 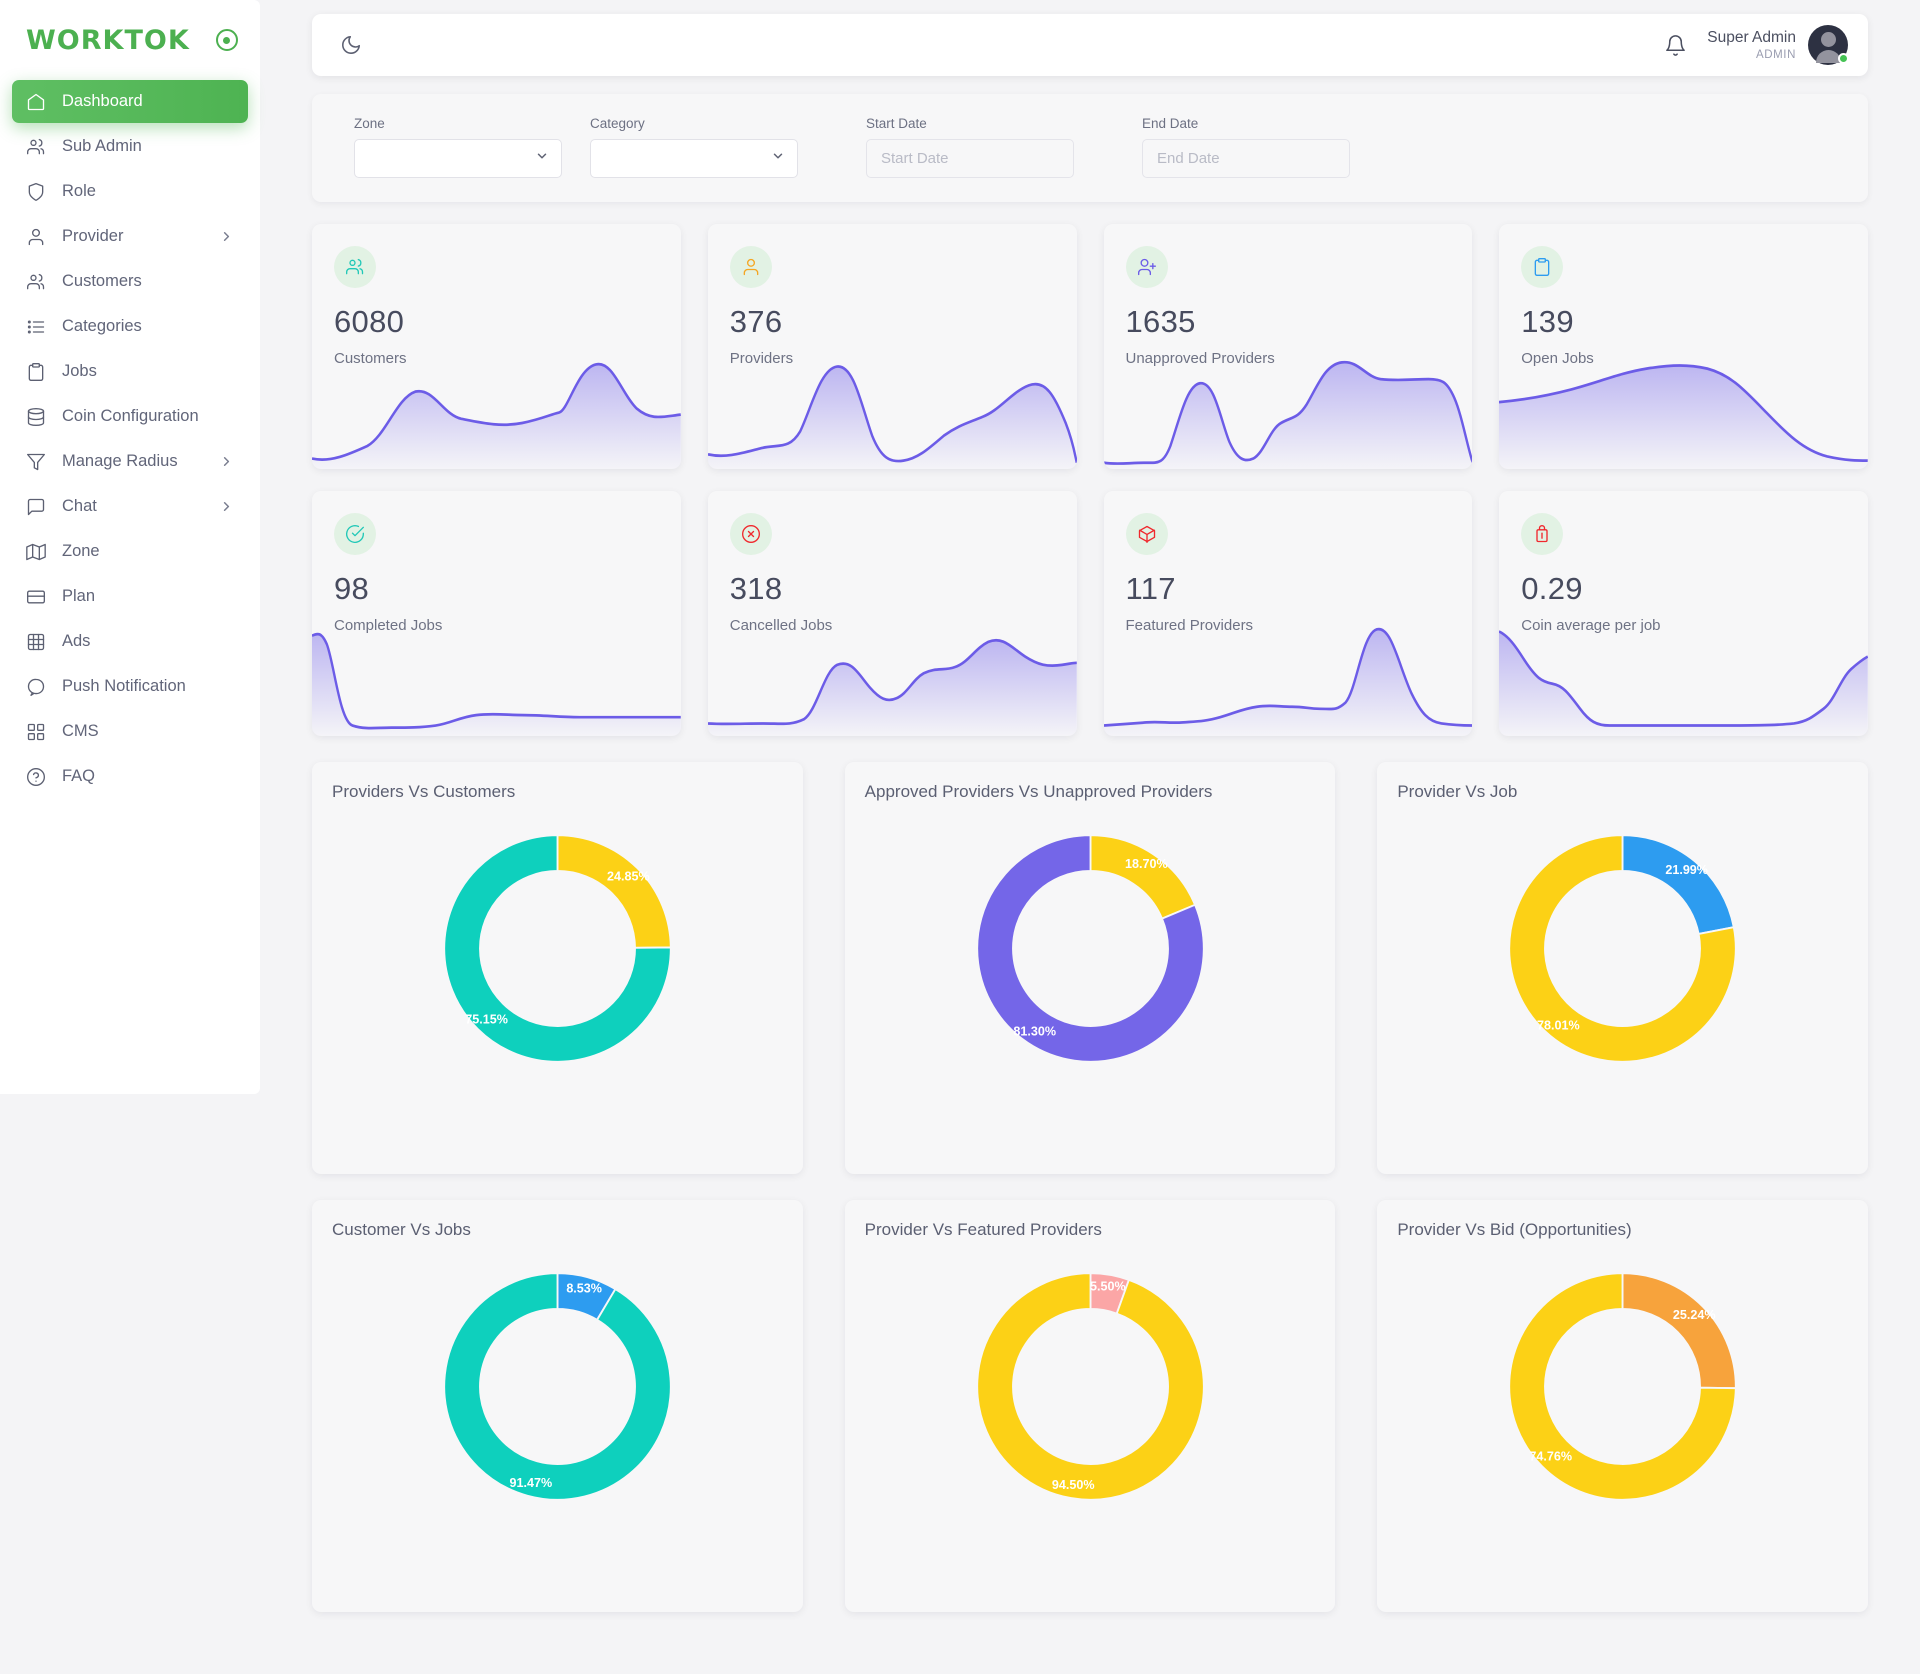 What do you see at coordinates (40, 507) in the screenshot?
I see `message-icon` at bounding box center [40, 507].